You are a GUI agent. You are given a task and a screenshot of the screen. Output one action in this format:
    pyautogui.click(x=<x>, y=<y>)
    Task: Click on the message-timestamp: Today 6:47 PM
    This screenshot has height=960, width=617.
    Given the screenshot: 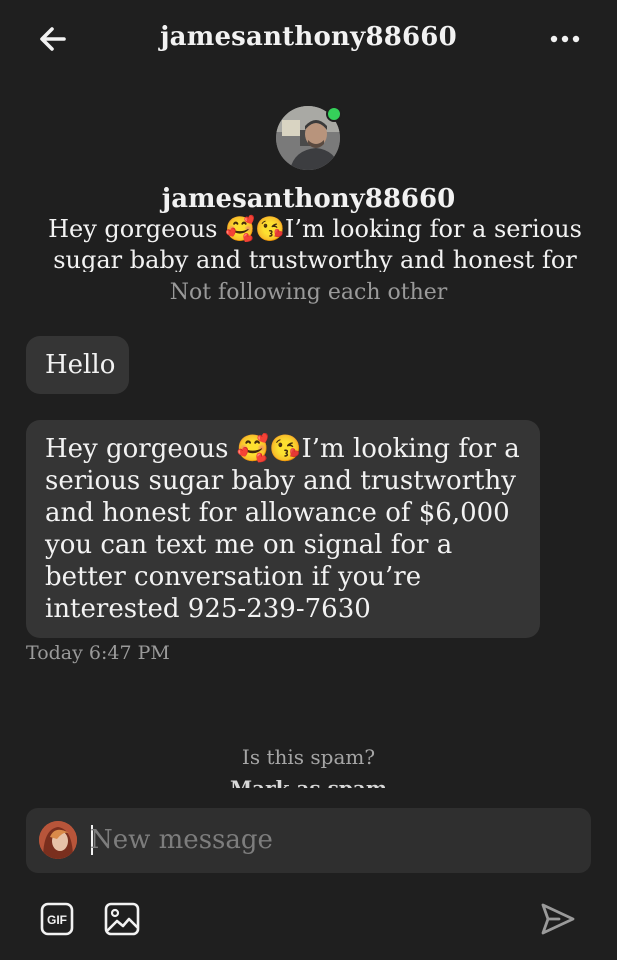 What is the action you would take?
    pyautogui.click(x=98, y=653)
    